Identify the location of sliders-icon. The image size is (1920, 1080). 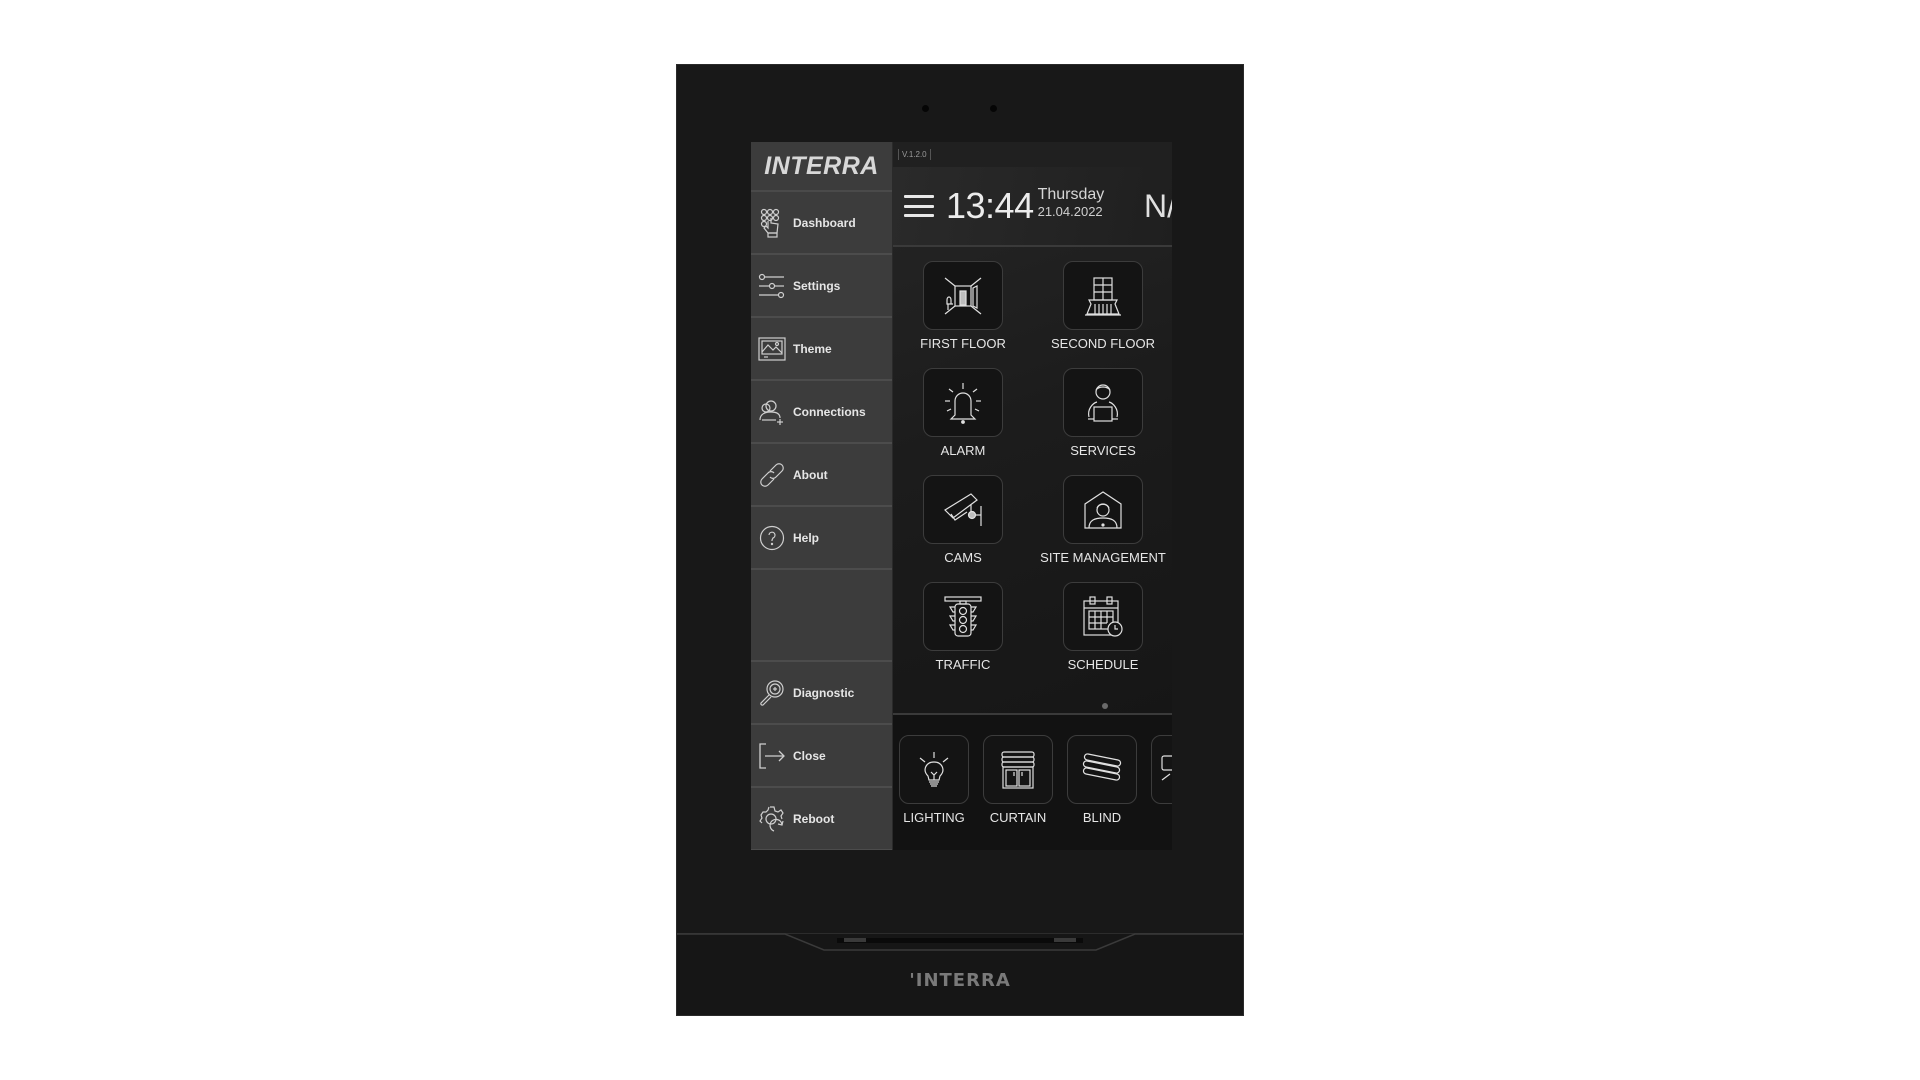
(772, 286).